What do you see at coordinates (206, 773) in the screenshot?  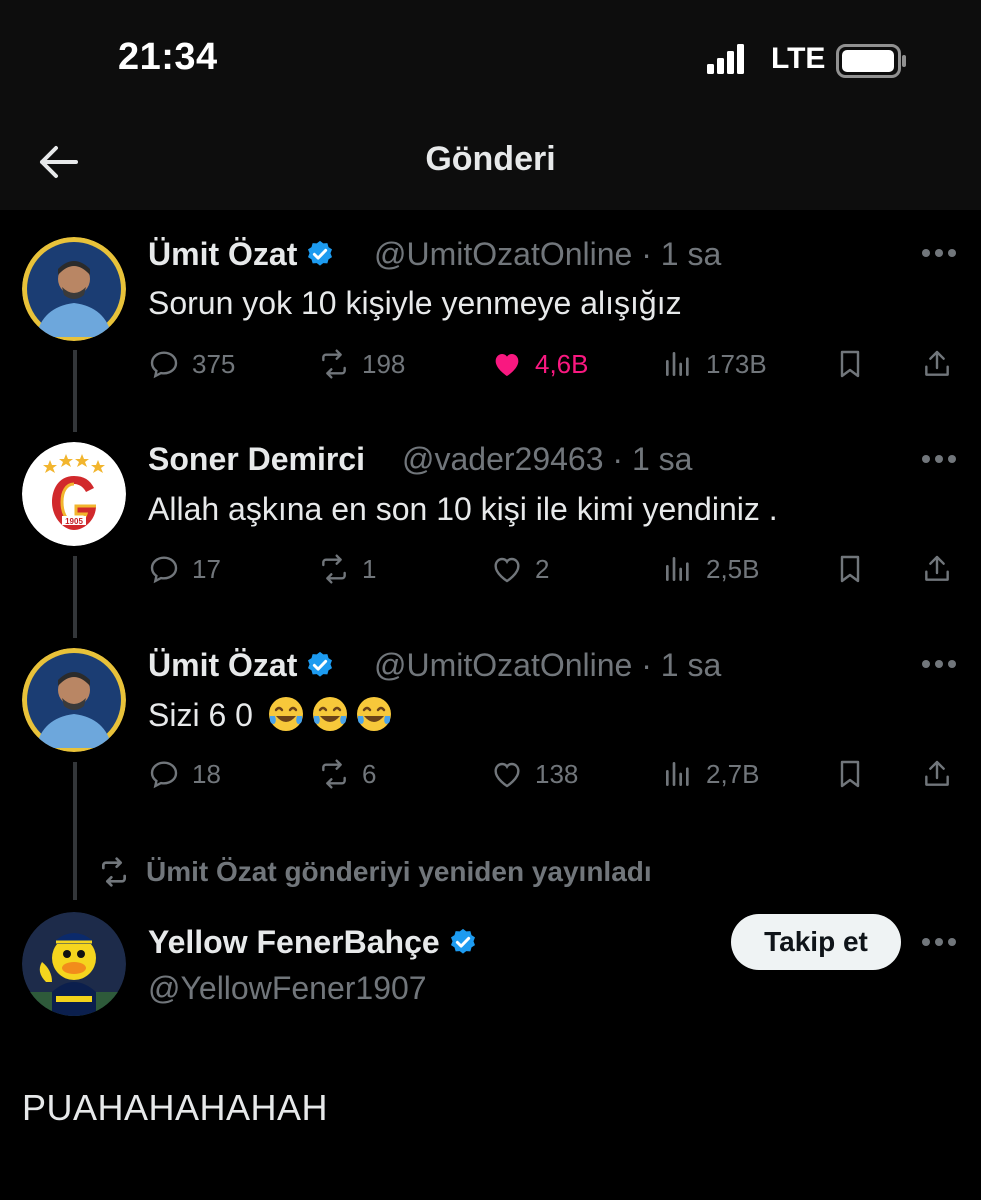 I see `reply-count: 18` at bounding box center [206, 773].